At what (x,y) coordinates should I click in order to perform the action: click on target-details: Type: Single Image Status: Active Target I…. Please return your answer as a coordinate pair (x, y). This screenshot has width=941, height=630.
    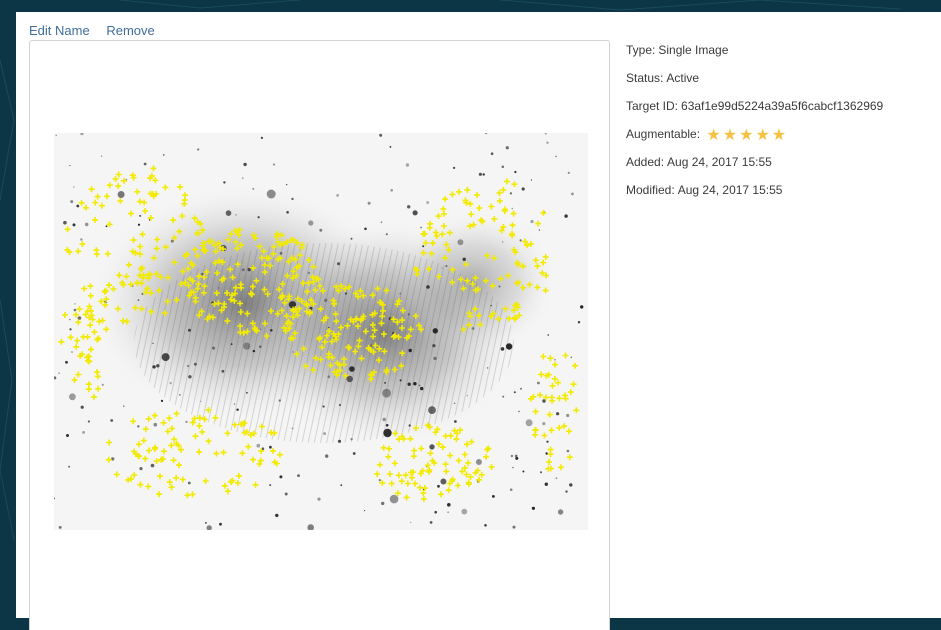
    Looking at the image, I should click on (754, 126).